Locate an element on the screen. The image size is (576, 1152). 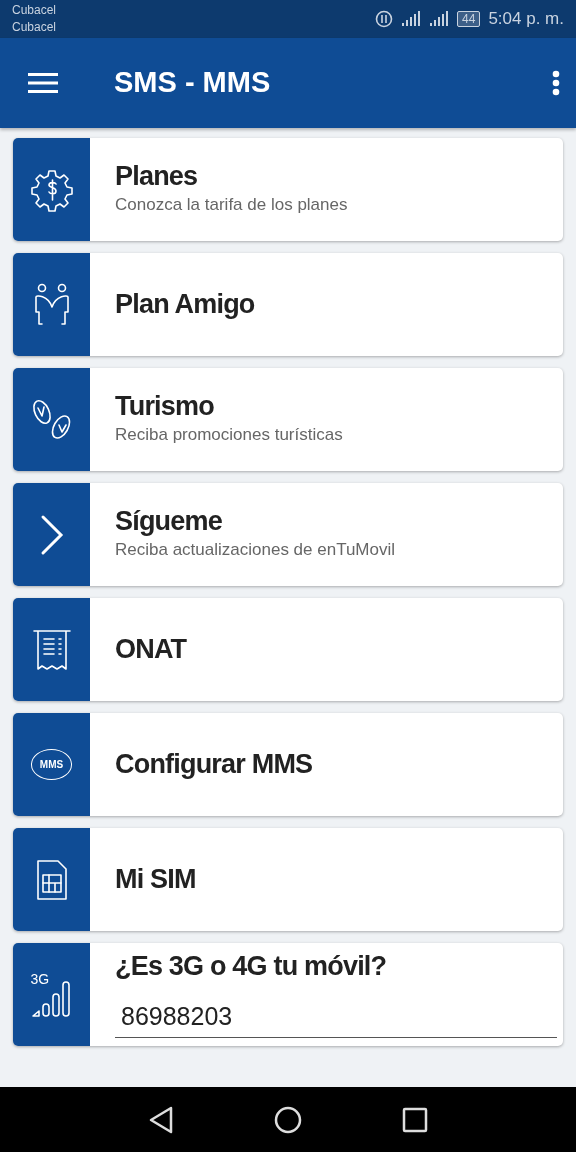
menu-card: 3G ¿Es 3G o 4G tu móvil? 86988203 is located at coordinates (288, 994).